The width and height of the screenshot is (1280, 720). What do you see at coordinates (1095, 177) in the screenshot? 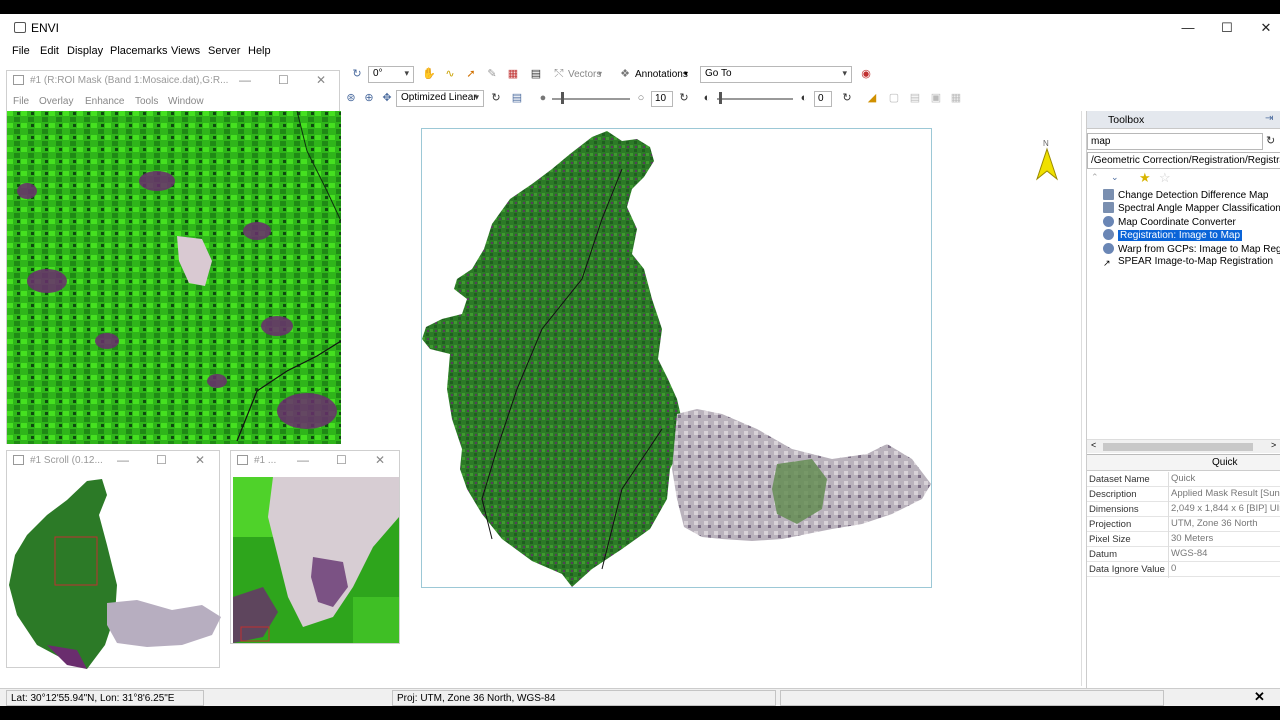
I see `collapse-icon: ⌃` at bounding box center [1095, 177].